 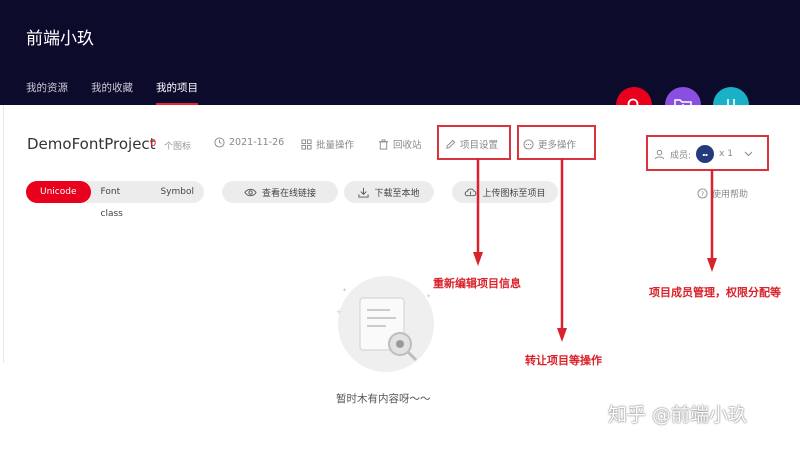 I want to click on view-online-link-label: 查看在线链接, so click(x=288, y=193).